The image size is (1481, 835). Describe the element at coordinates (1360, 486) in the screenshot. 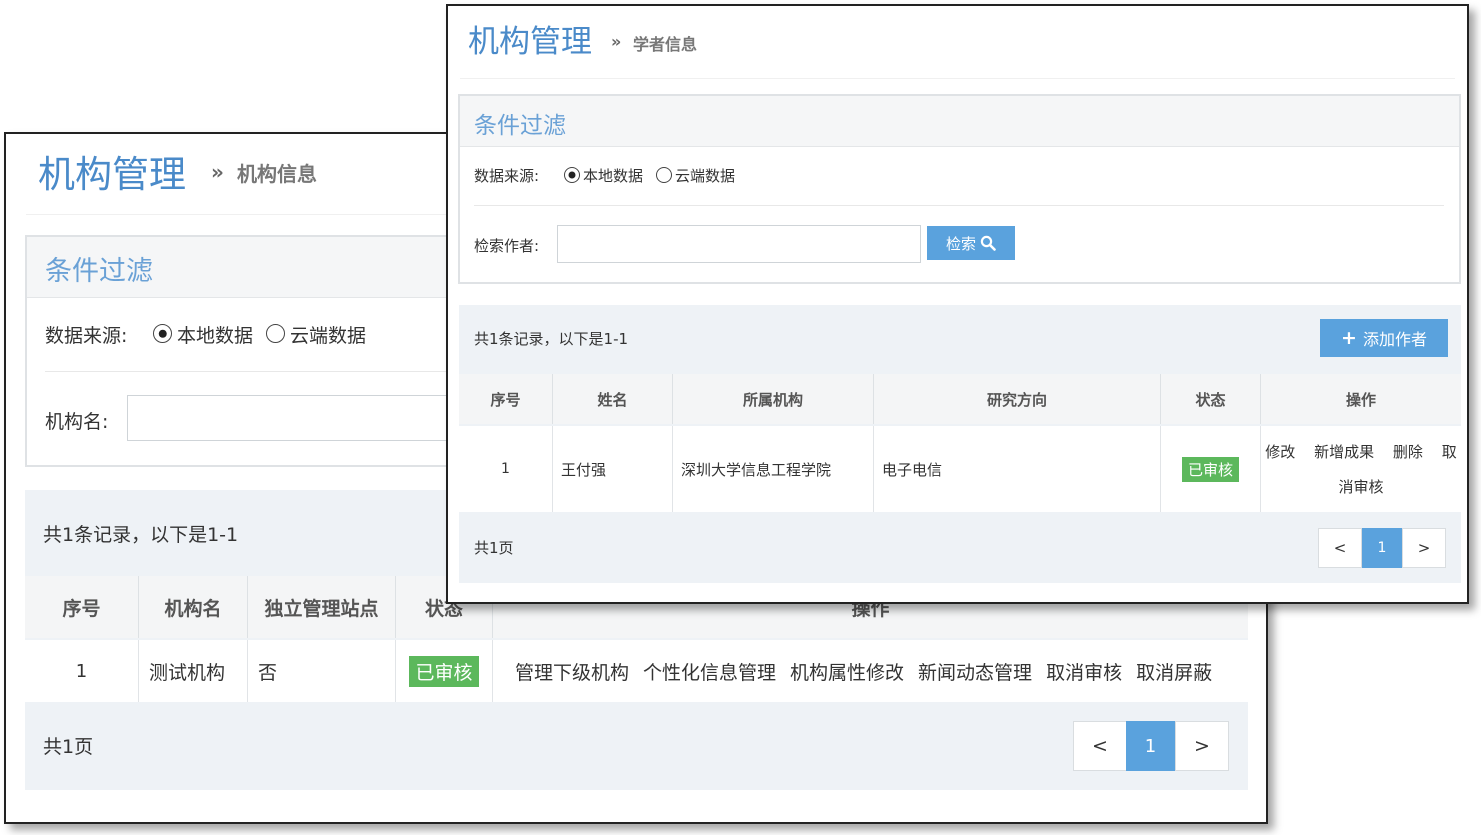

I see `action-cancel-review-part2: 消审核` at that location.